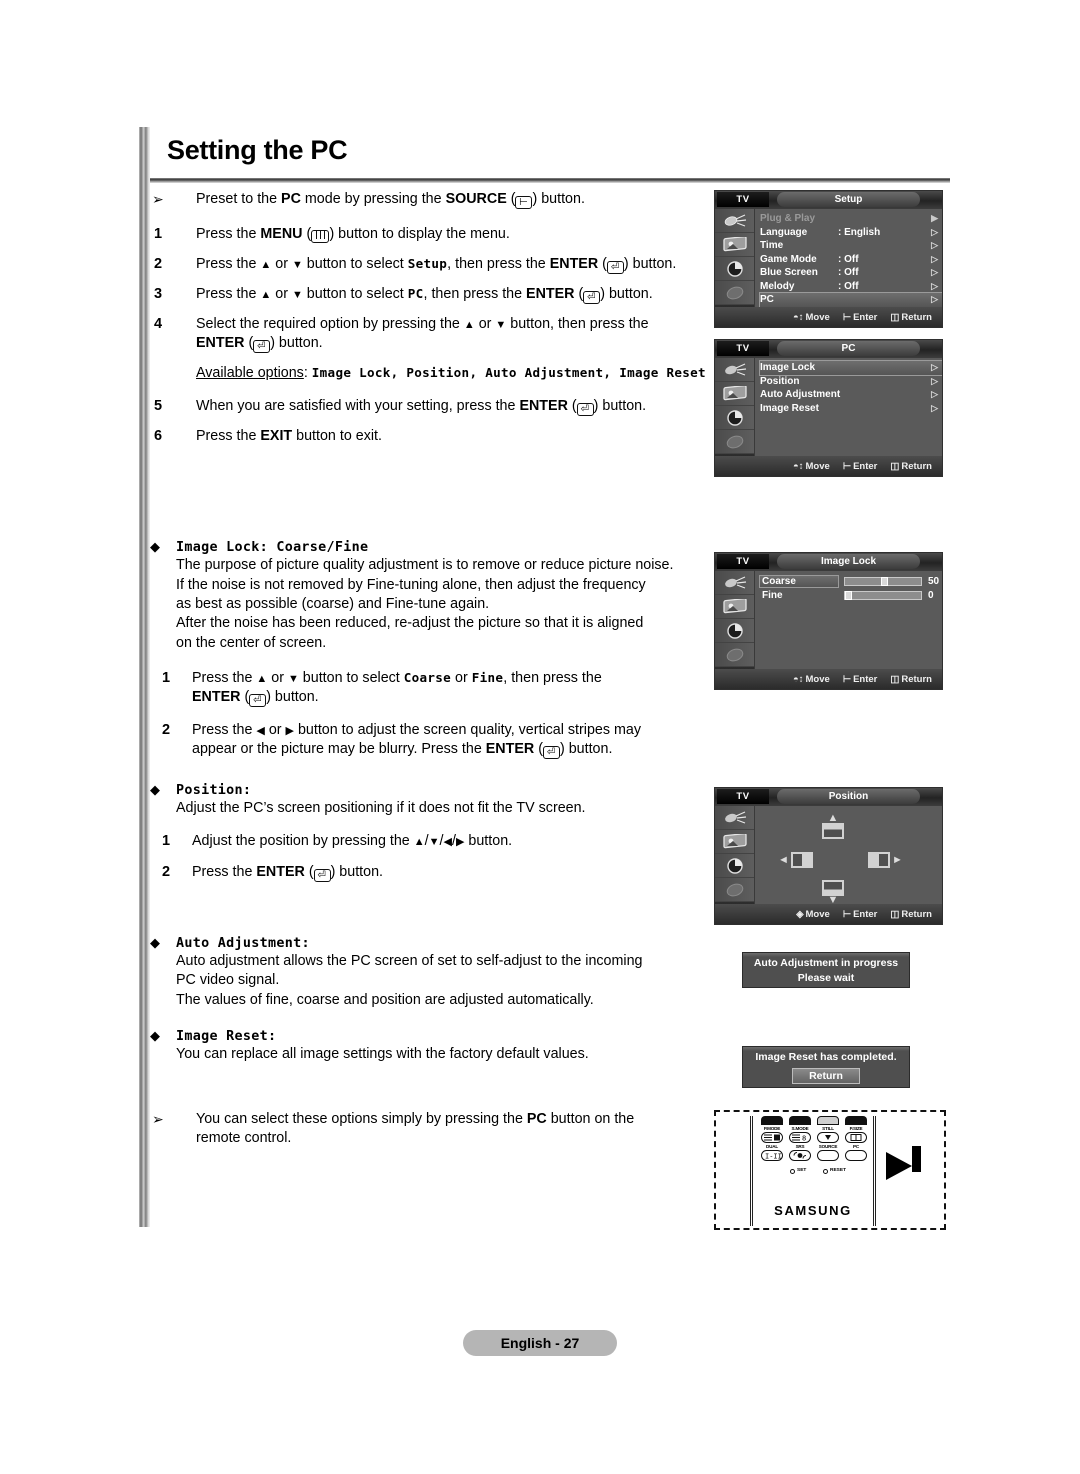 The image size is (1080, 1474). I want to click on remote-label-pc: PC, so click(856, 1146).